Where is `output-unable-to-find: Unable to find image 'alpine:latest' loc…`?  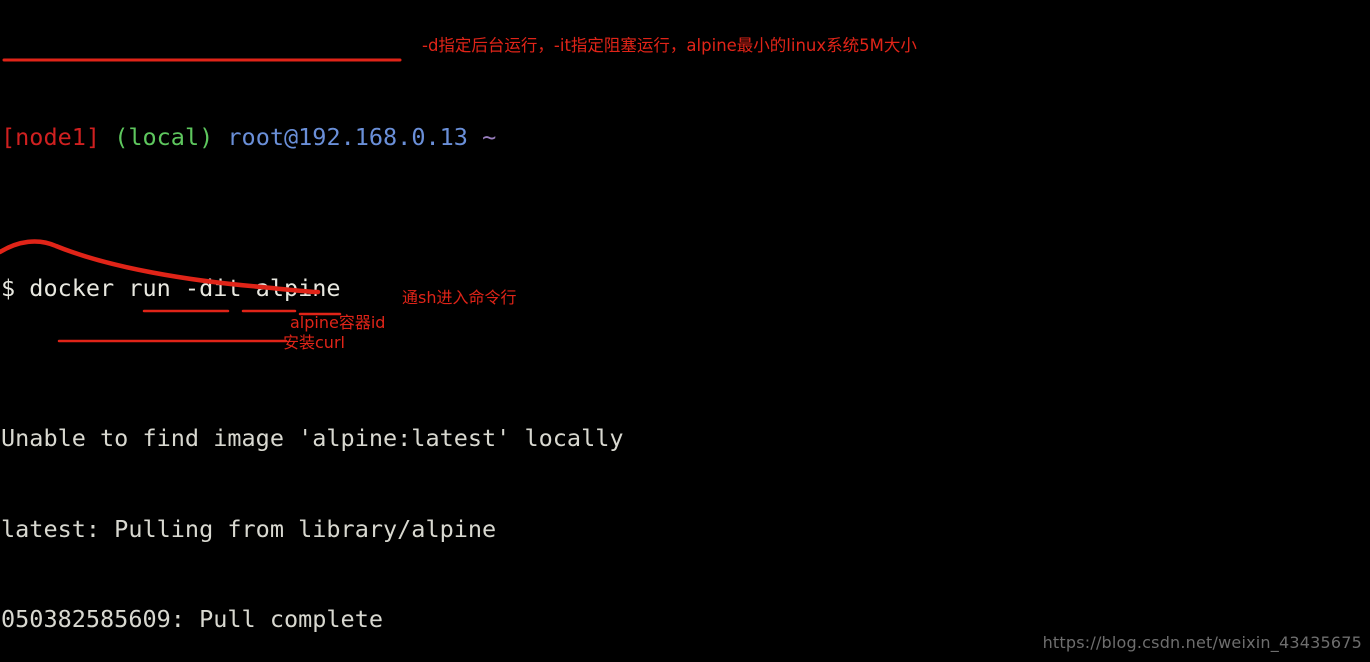
output-unable-to-find: Unable to find image 'alpine:latest' loc… is located at coordinates (312, 438).